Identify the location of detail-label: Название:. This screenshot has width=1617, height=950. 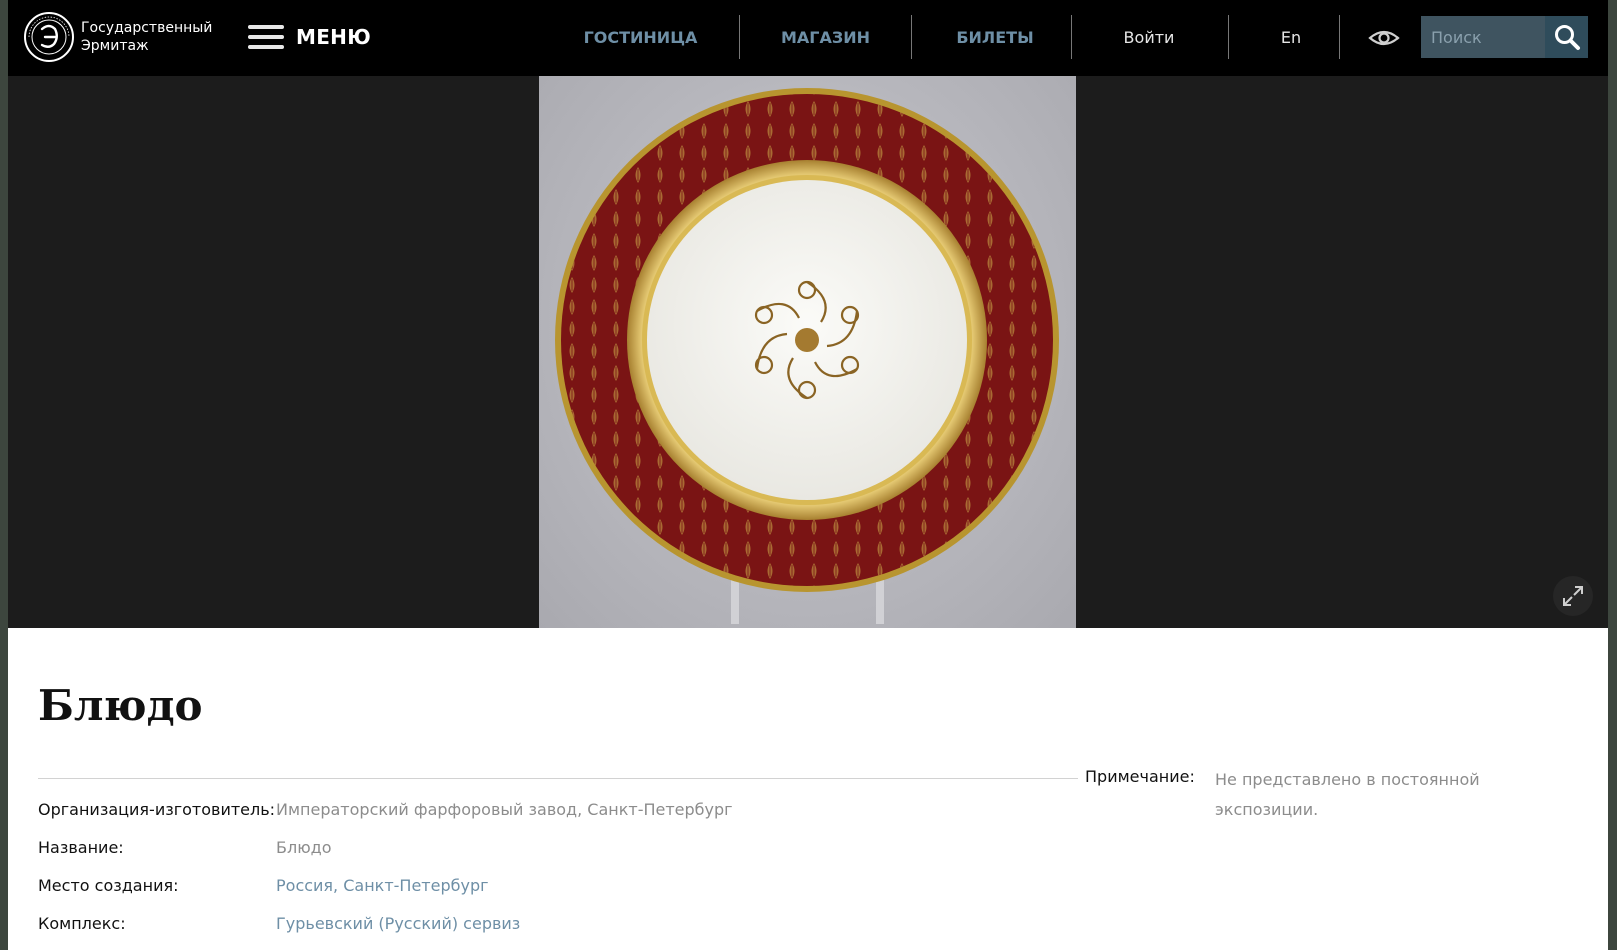
(81, 847).